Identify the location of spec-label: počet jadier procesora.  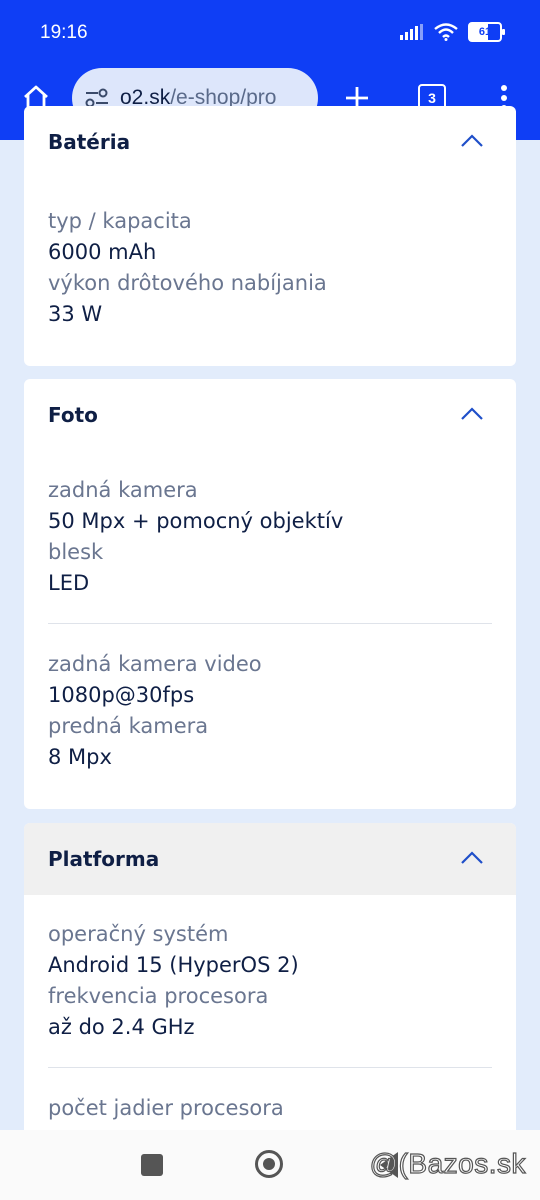
(166, 1108).